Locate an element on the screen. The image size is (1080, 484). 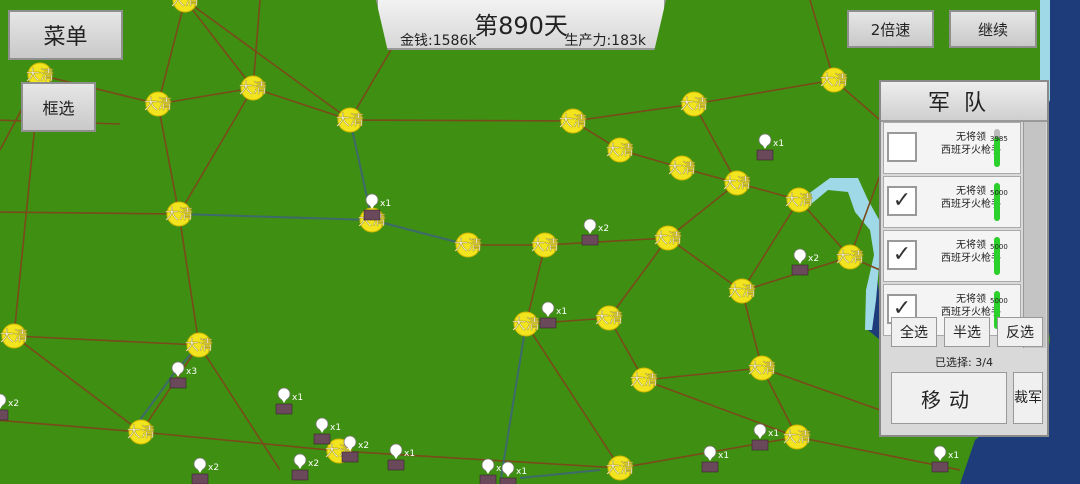
status-bar: 第890天 金钱:1586k 生产力:183k is located at coordinates (521, 25).